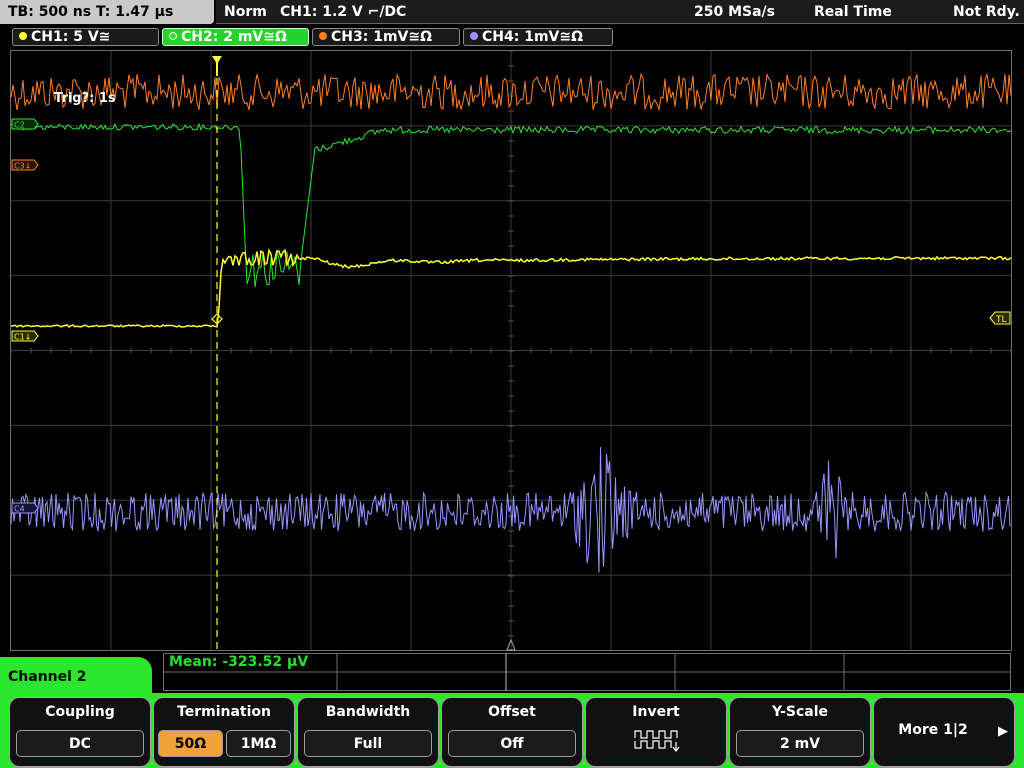  I want to click on ch2-ref-marker: C2, so click(25, 124).